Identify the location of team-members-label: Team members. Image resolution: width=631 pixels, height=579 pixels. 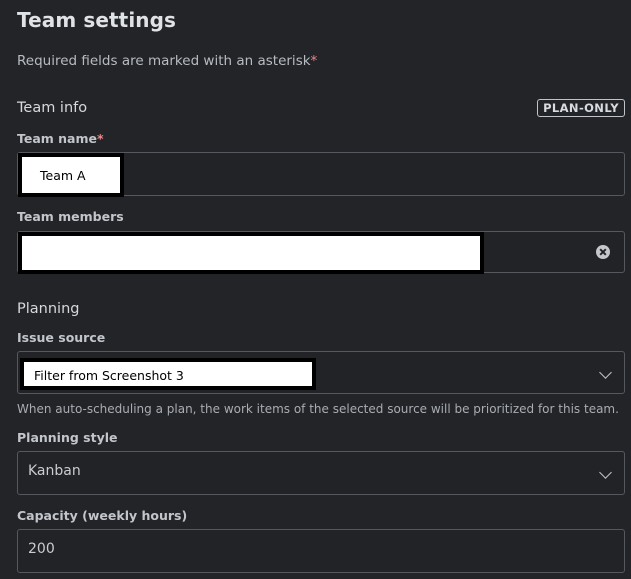
(70, 216).